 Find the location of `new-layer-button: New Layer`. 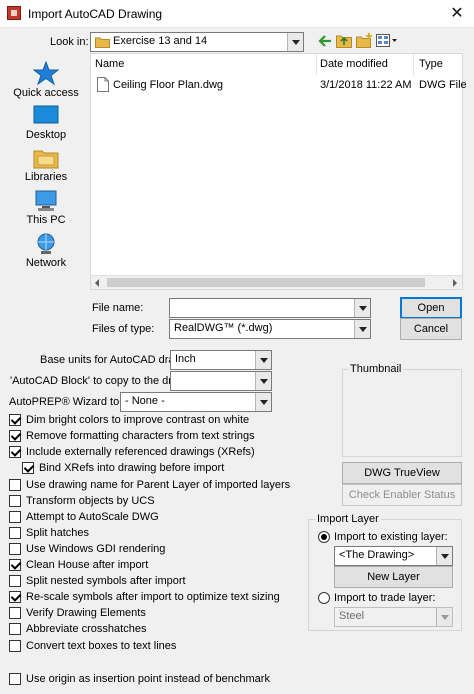

new-layer-button: New Layer is located at coordinates (393, 577).